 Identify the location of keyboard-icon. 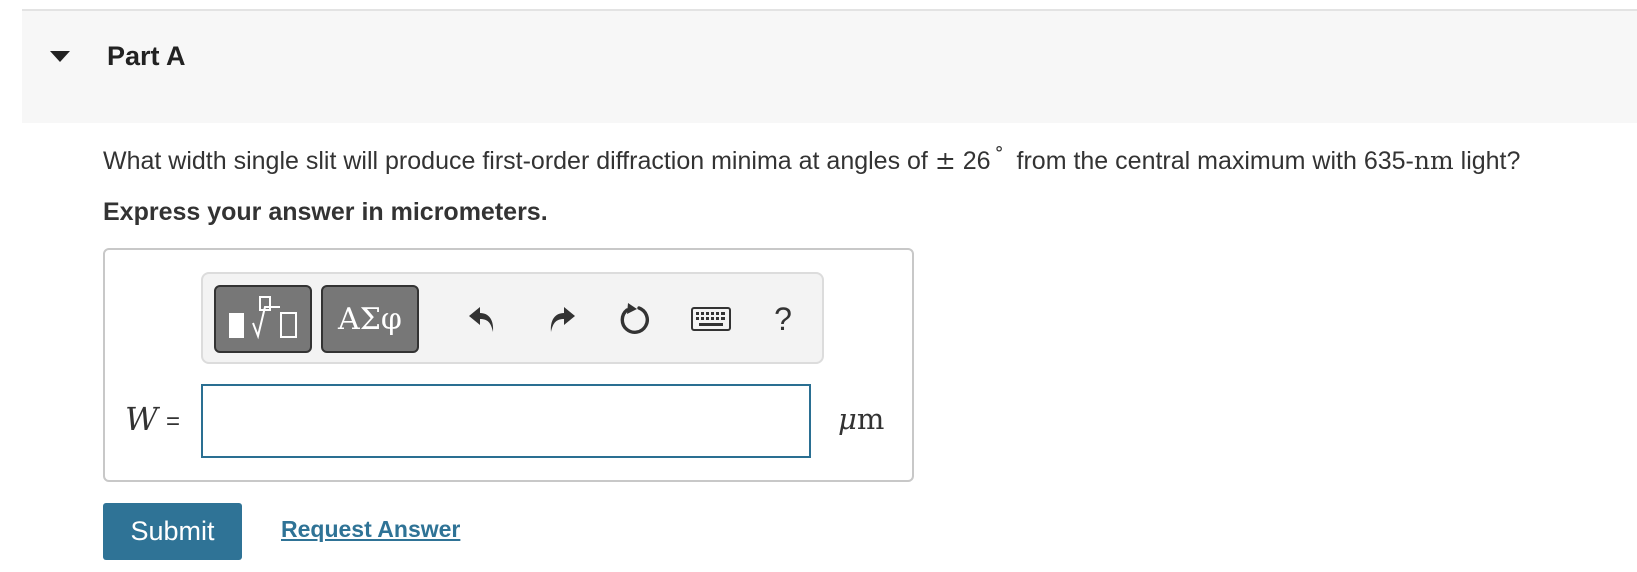
(711, 319).